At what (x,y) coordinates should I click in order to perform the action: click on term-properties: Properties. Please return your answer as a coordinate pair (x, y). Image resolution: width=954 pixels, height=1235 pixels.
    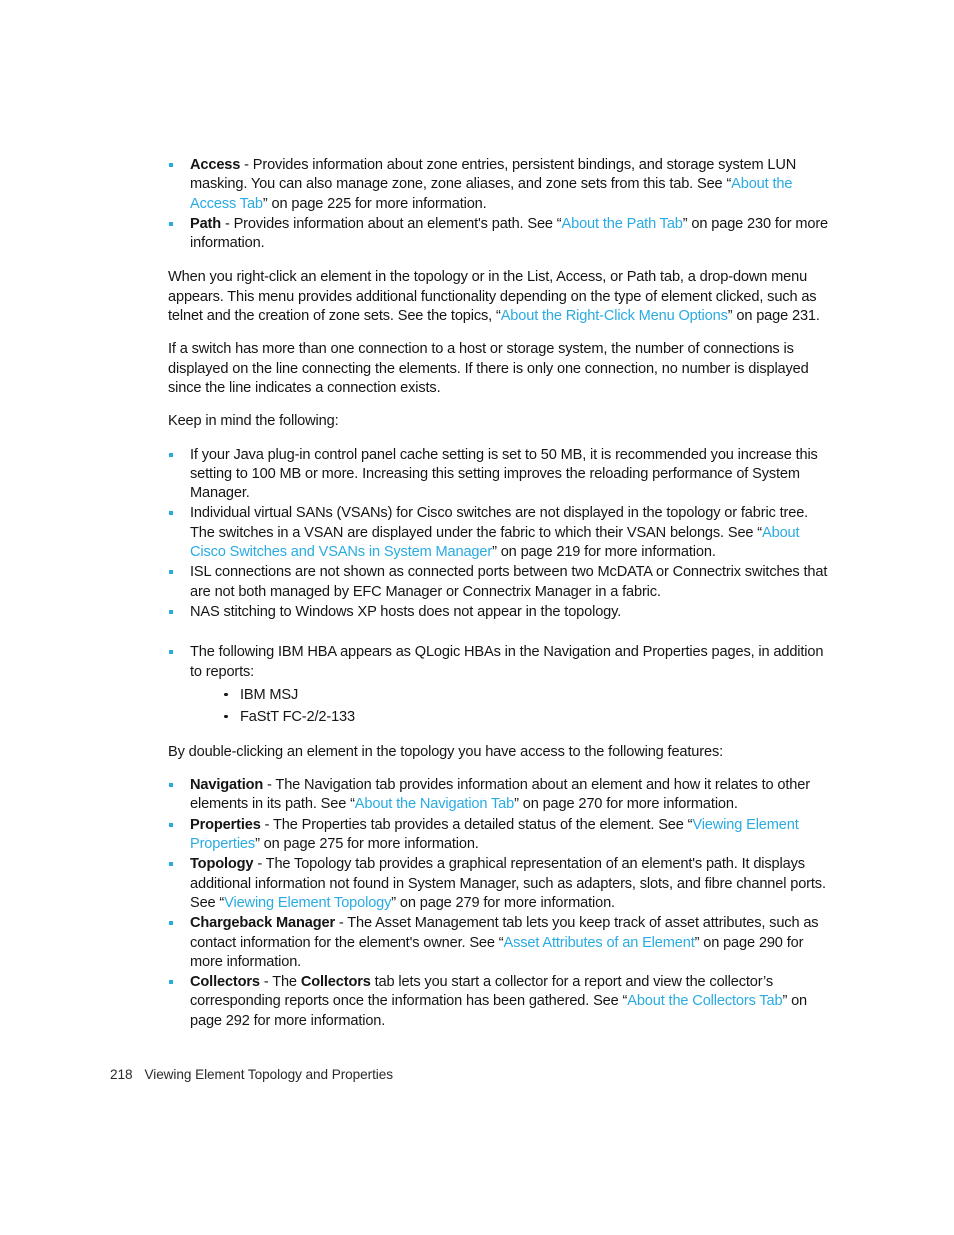
    Looking at the image, I should click on (225, 824).